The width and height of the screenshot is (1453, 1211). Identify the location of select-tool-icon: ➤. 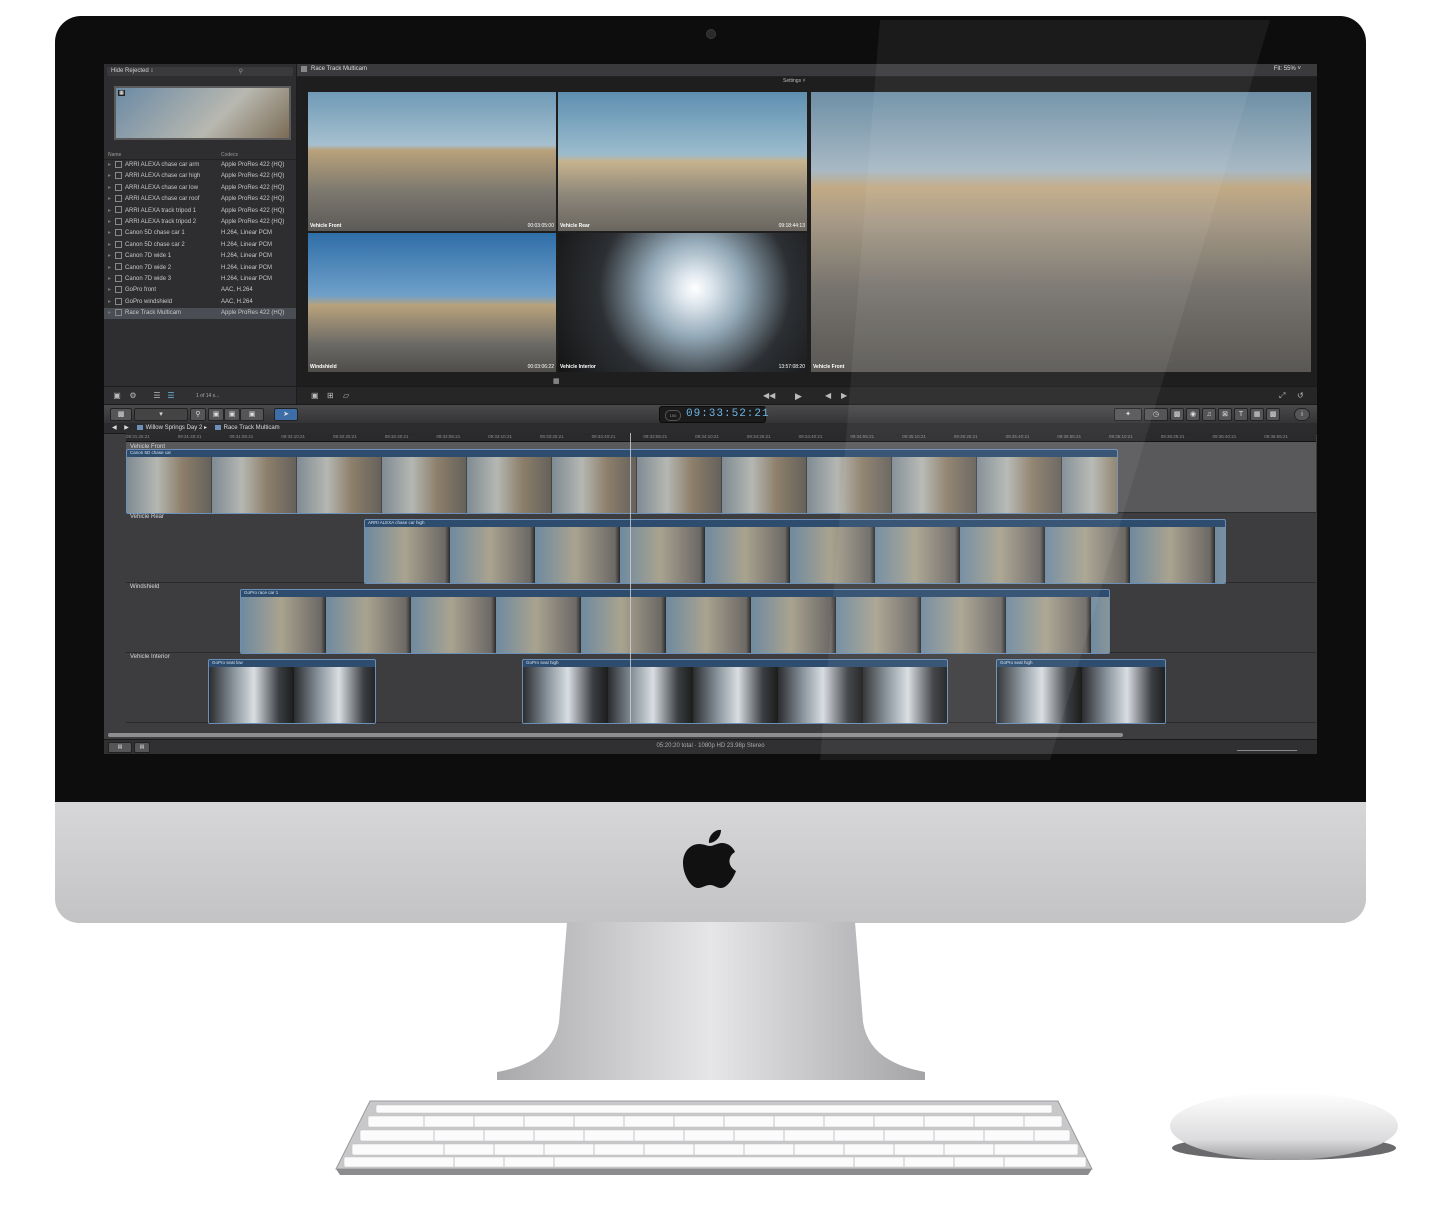
(286, 414).